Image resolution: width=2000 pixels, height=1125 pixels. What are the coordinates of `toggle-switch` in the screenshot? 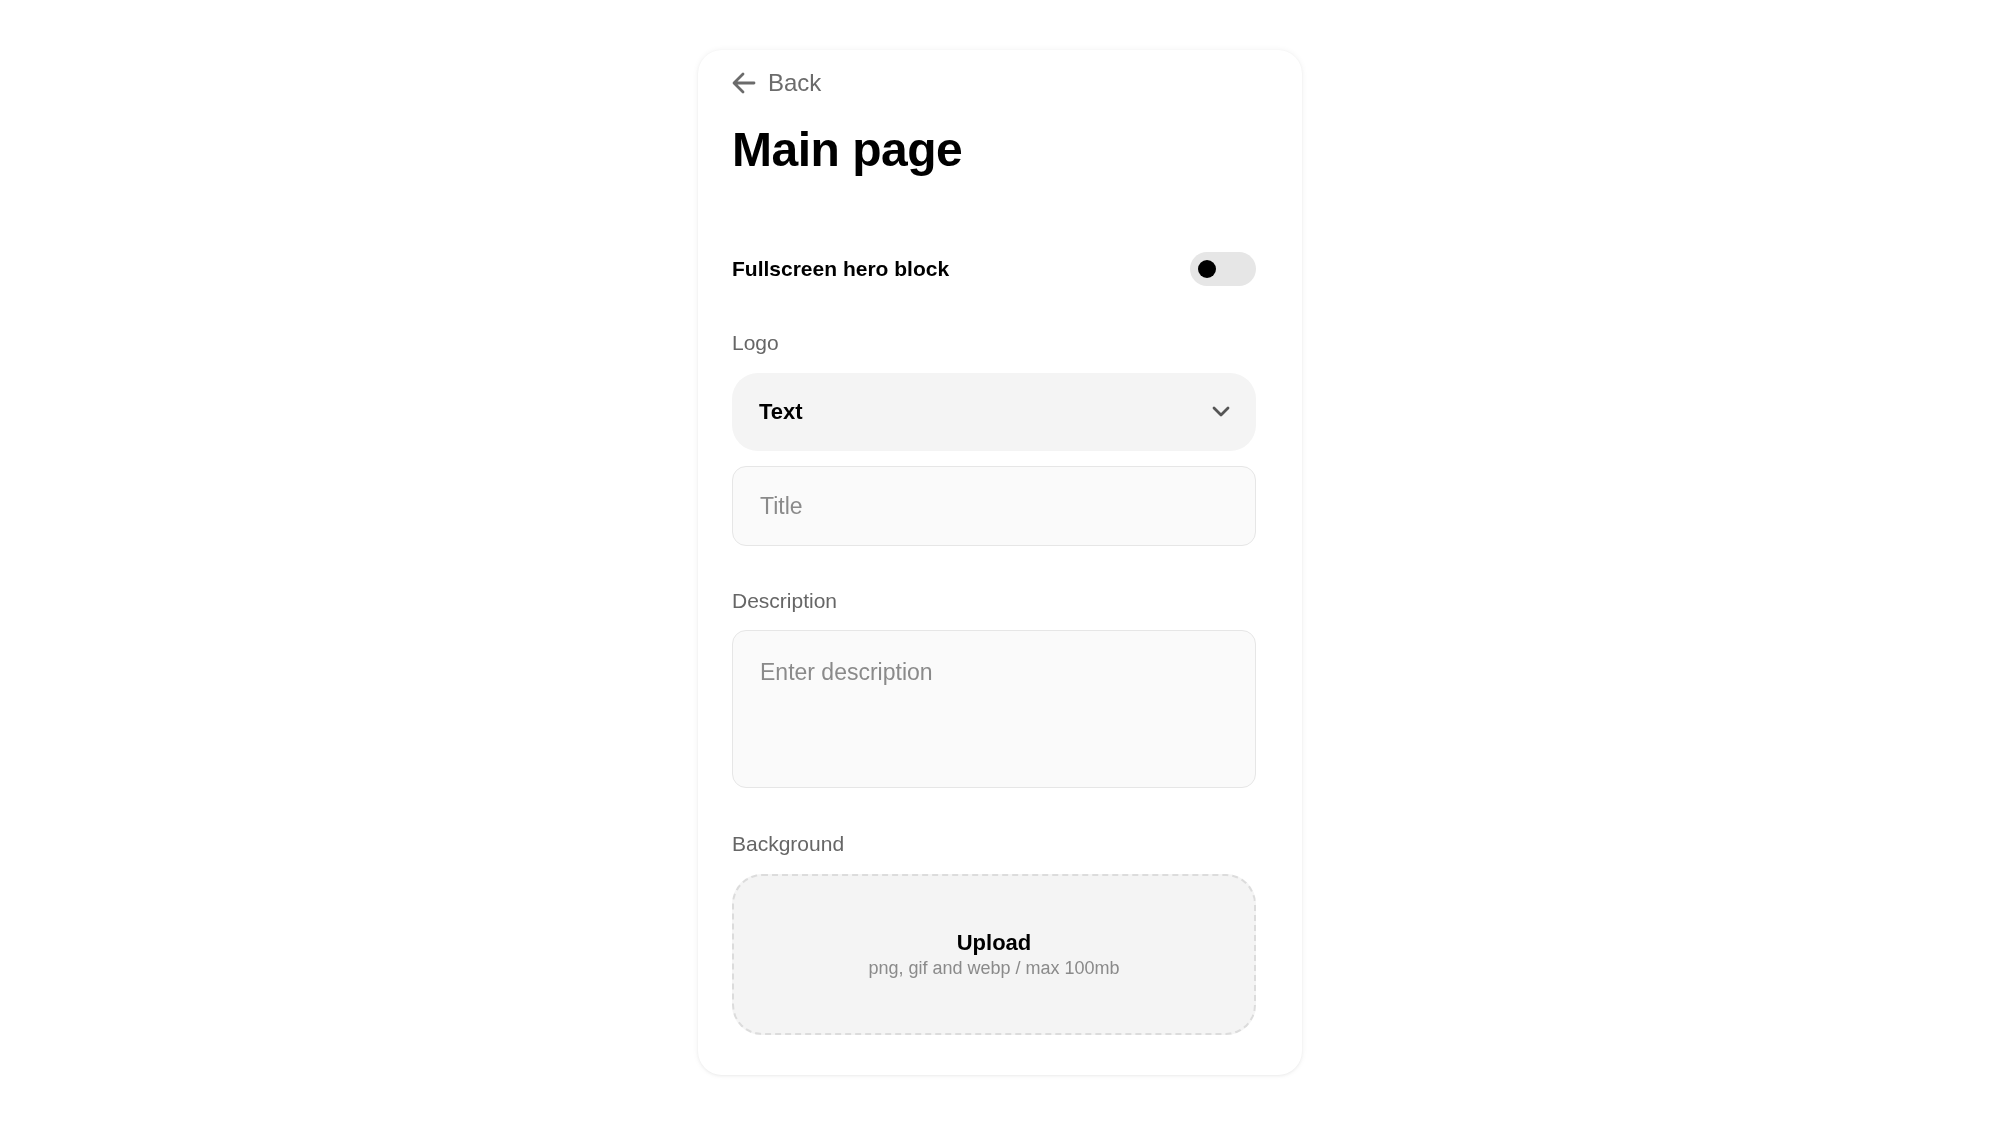 It's located at (1223, 269).